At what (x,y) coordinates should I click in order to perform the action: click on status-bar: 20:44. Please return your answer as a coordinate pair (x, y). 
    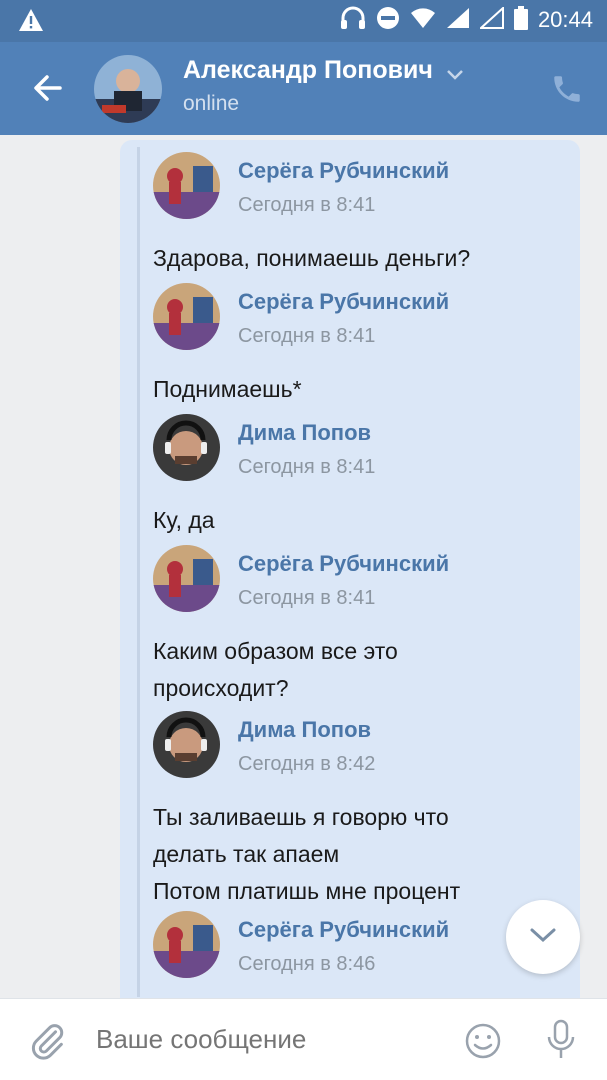
    Looking at the image, I should click on (303, 21).